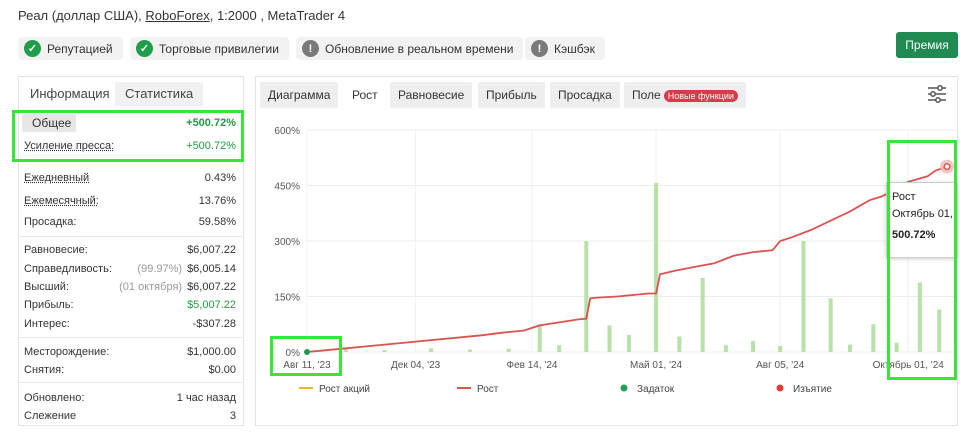 The width and height of the screenshot is (960, 442). What do you see at coordinates (299, 95) in the screenshot?
I see `tab-diagram: Диаграмма` at bounding box center [299, 95].